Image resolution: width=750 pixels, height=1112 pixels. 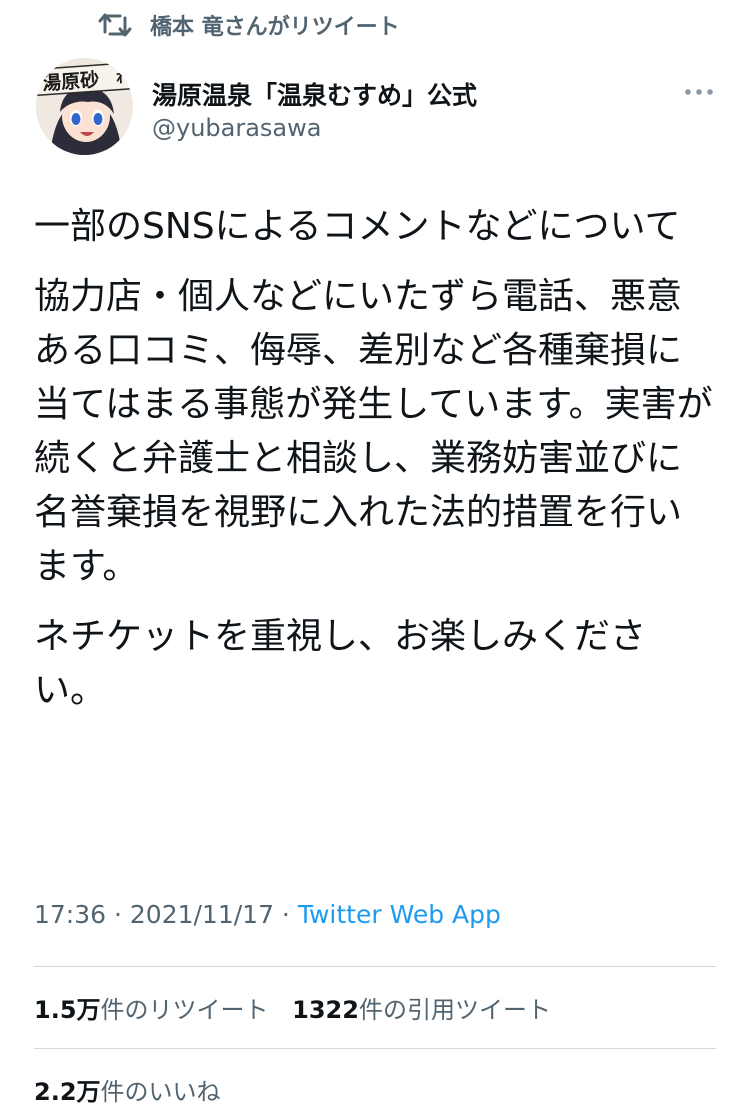 I want to click on retweet-icon, so click(x=115, y=25).